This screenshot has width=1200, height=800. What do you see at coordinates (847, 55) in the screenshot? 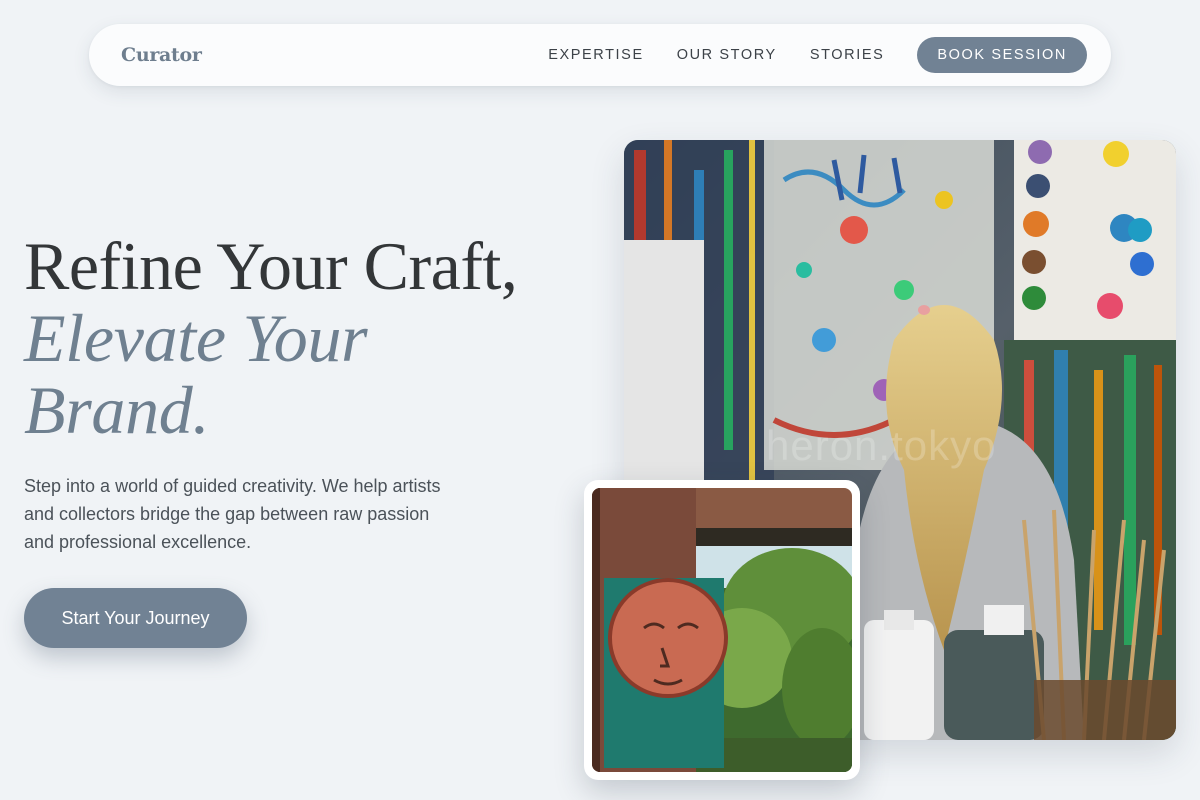
I see `nav-link-stories: STORIES` at bounding box center [847, 55].